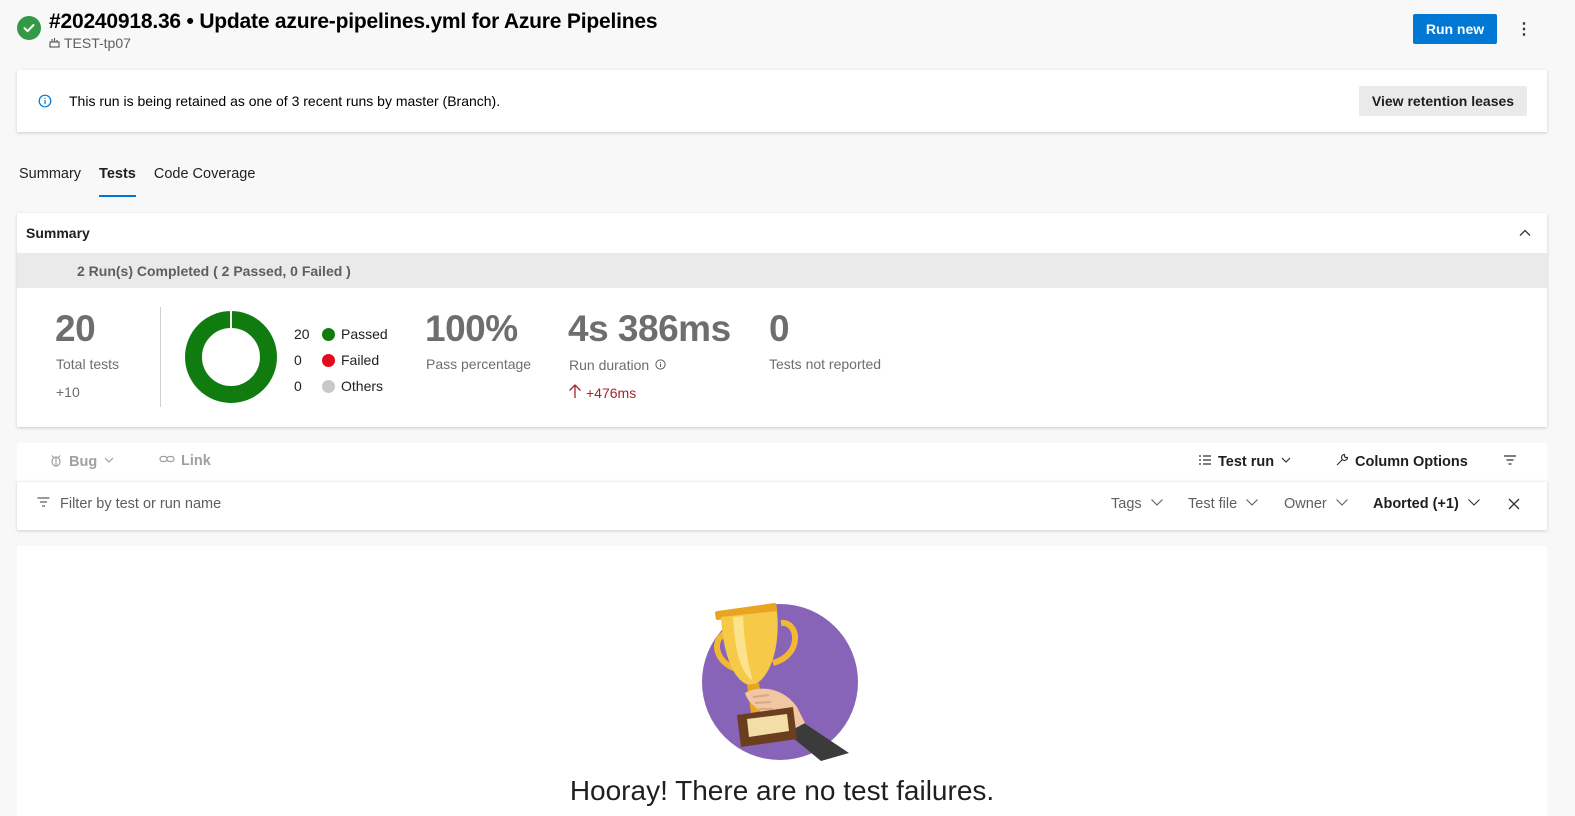  Describe the element at coordinates (1455, 29) in the screenshot. I see `run-new-button: Run new` at that location.